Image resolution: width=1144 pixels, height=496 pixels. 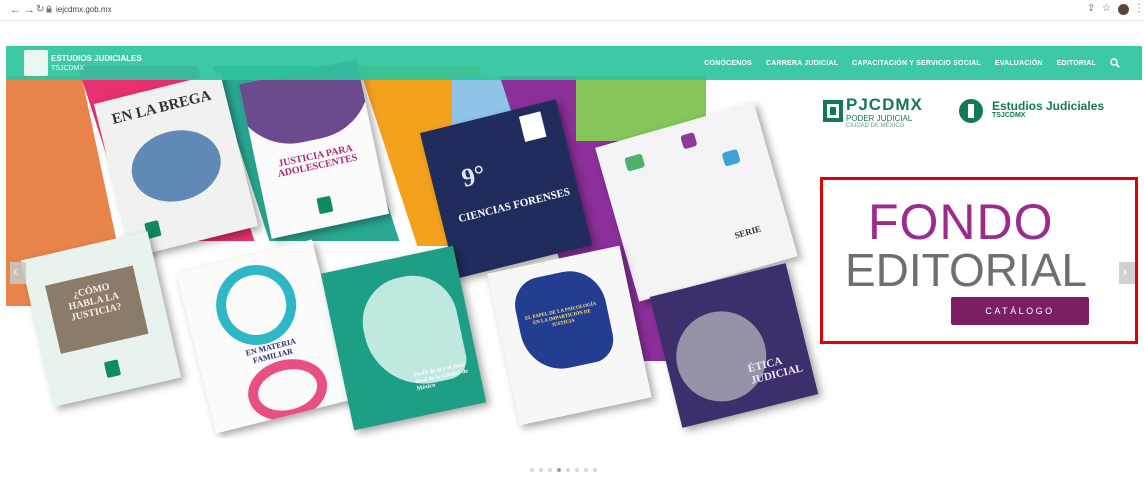 I want to click on estudios-judiciales-logo-icon, so click(x=36, y=63).